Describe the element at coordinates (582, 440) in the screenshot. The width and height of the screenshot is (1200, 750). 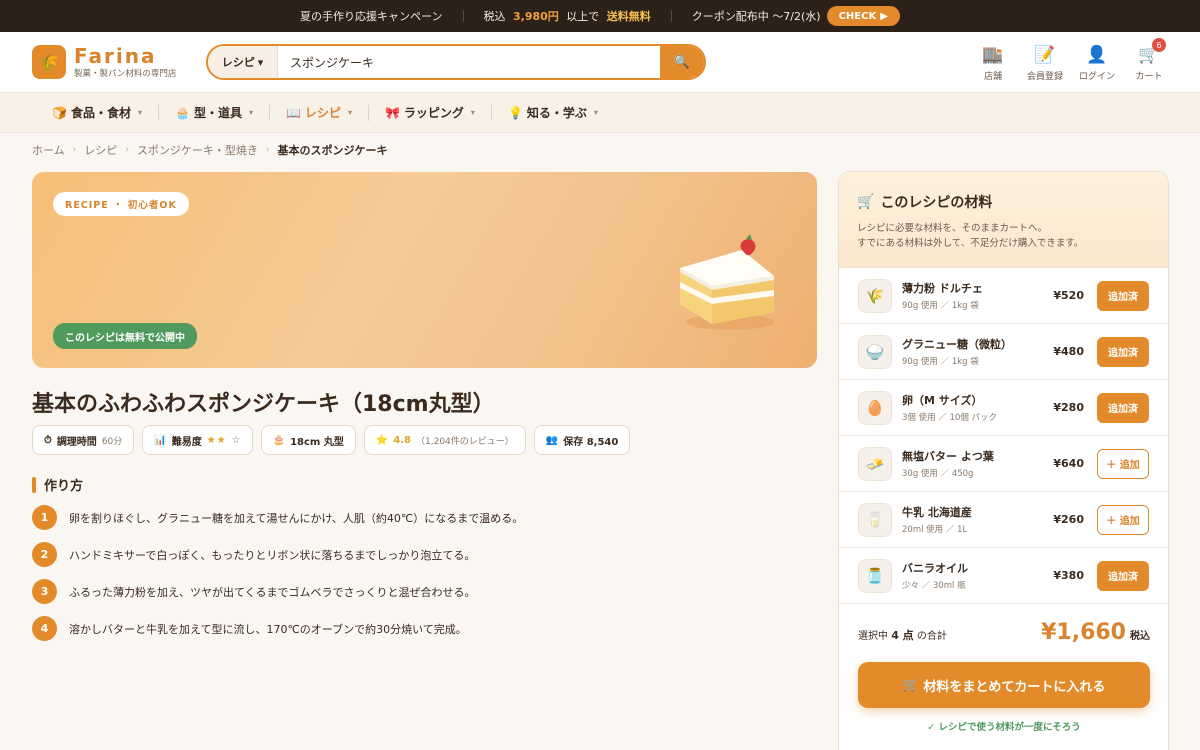
I see `save-chip: 👥 保存 8,540` at that location.